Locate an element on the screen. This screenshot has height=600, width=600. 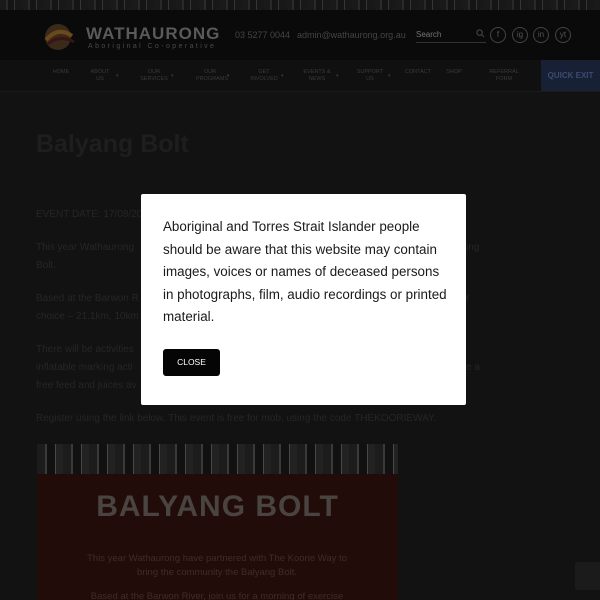
nav-item-referral-form: REFERRAL FORM is located at coordinates (504, 76).